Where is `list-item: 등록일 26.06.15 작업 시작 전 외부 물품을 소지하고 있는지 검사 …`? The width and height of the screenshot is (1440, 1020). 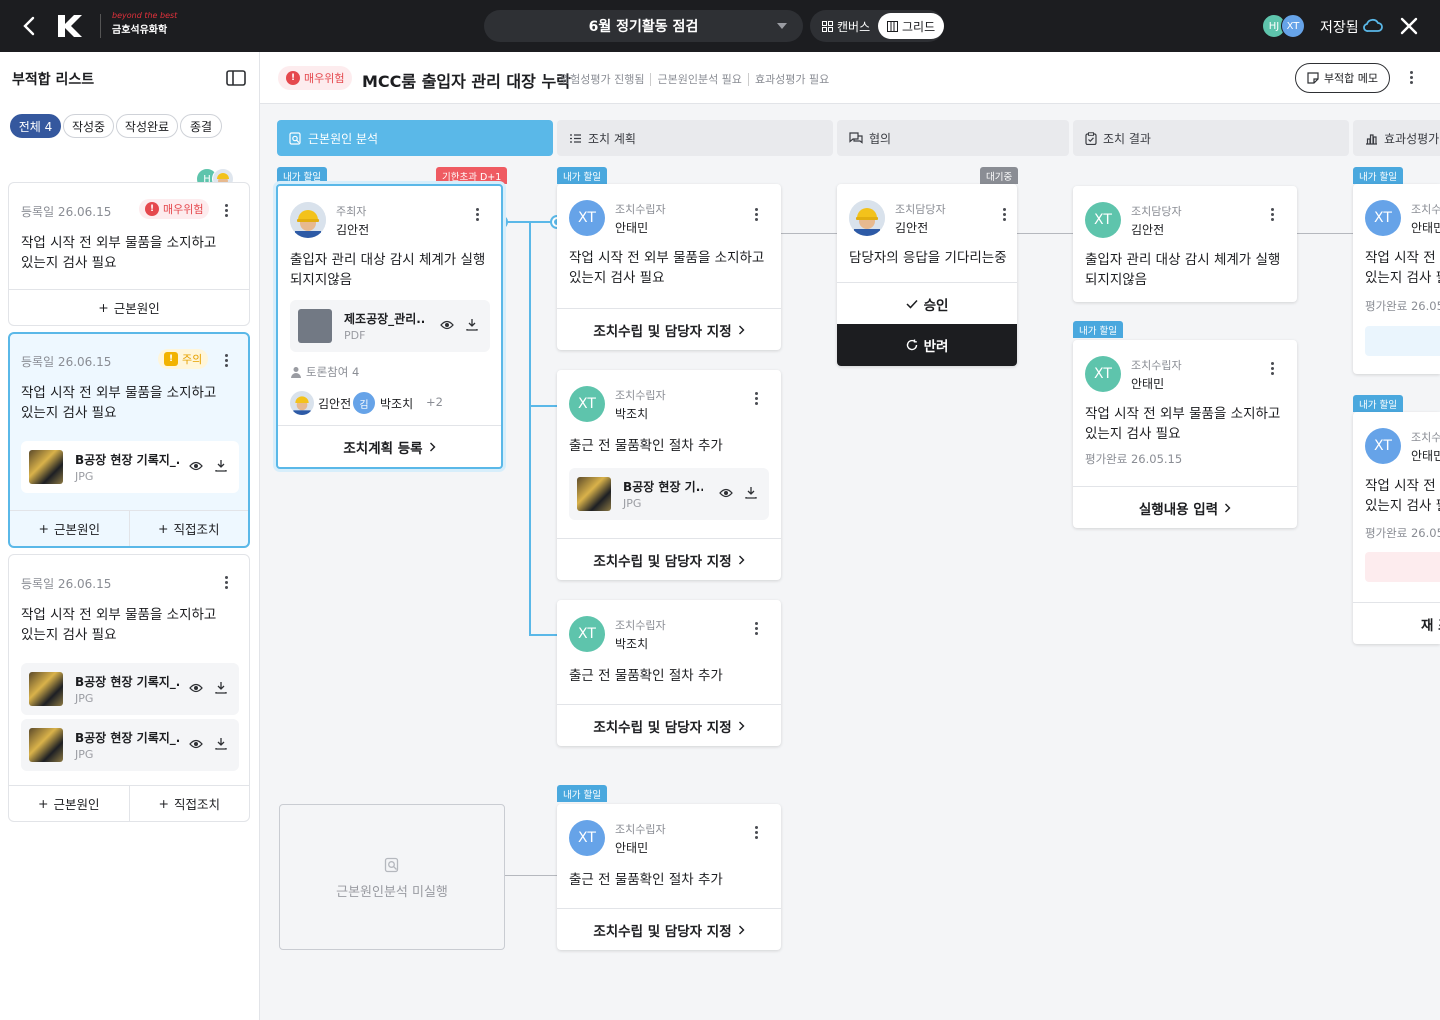
list-item: 등록일 26.06.15 작업 시작 전 외부 물품을 소지하고 있는지 검사 … is located at coordinates (129, 688).